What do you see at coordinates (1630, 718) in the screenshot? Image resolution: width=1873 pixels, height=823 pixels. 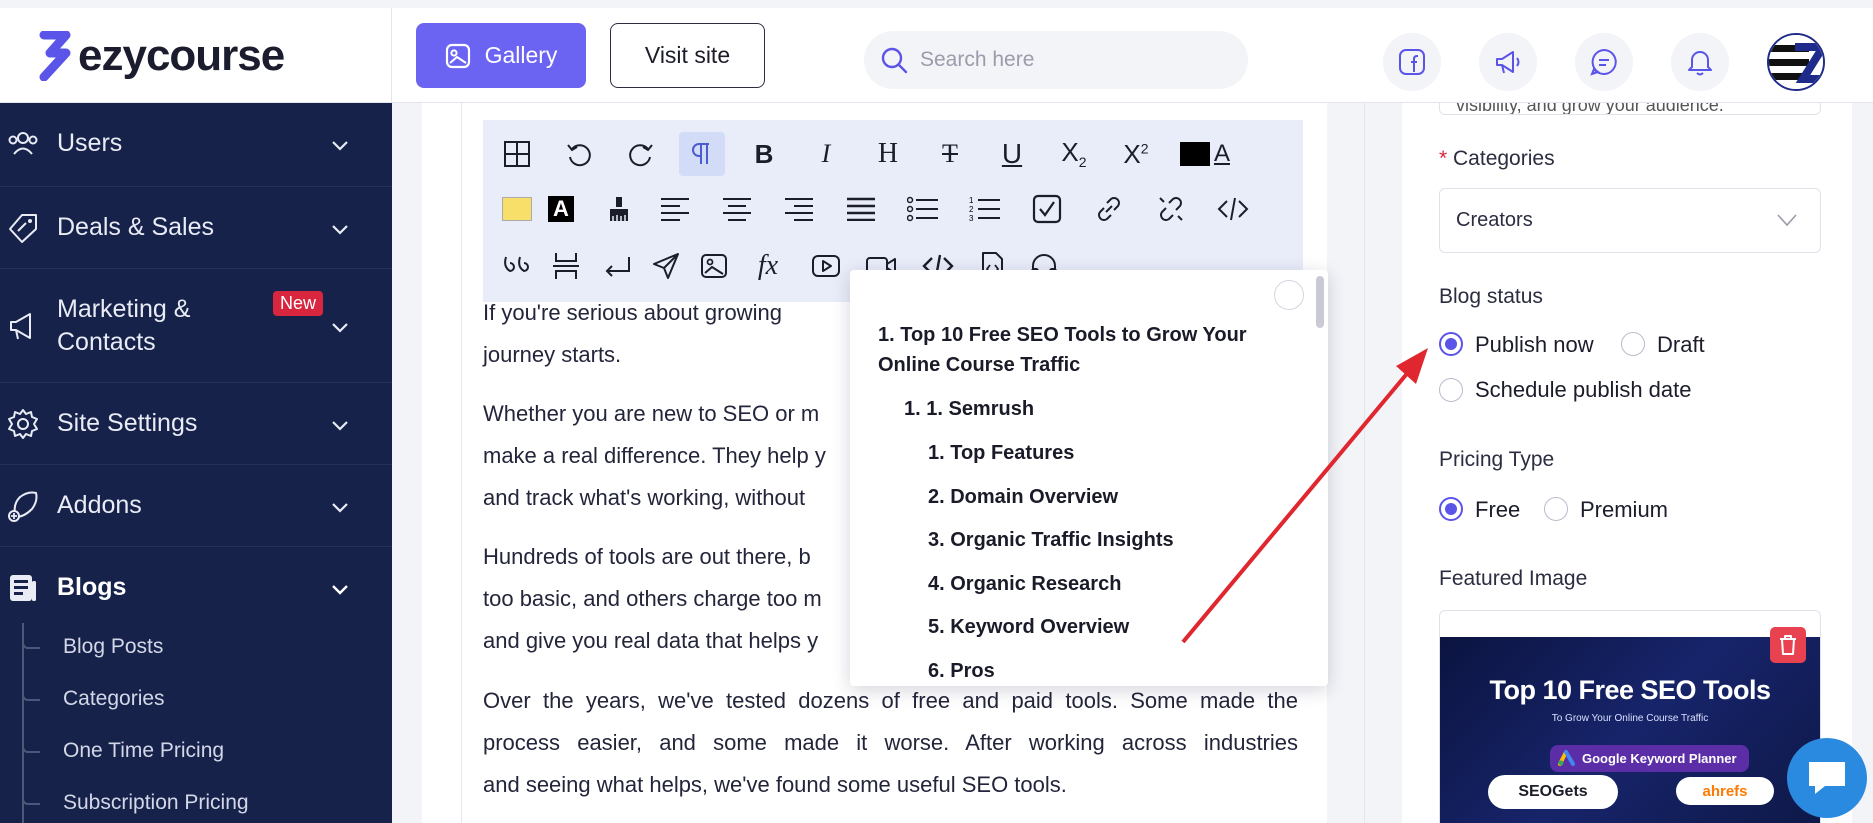 I see `featured-image-subtitle: To Grow Your Online Course Traffic` at bounding box center [1630, 718].